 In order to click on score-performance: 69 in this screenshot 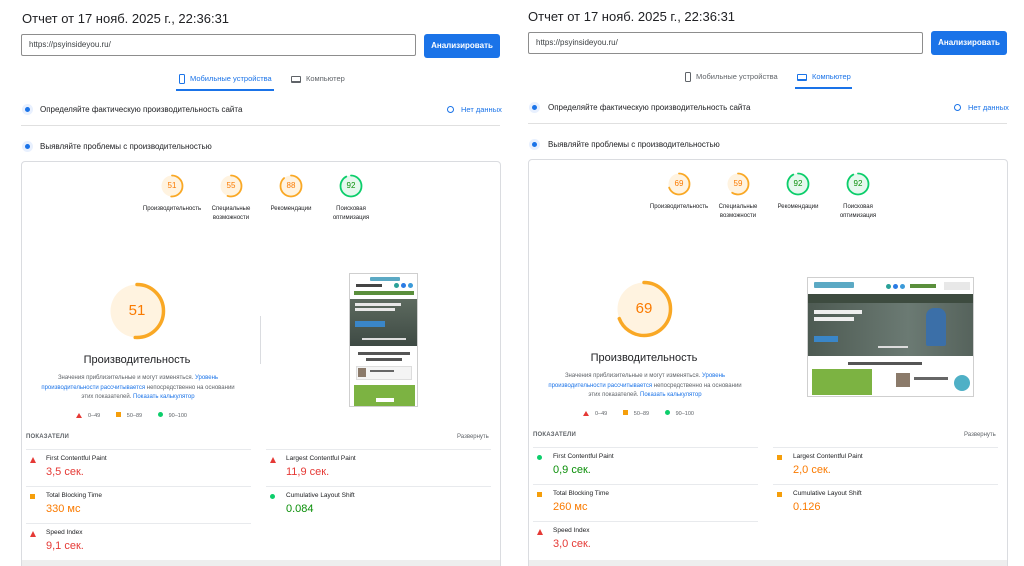, I will do `click(679, 184)`.